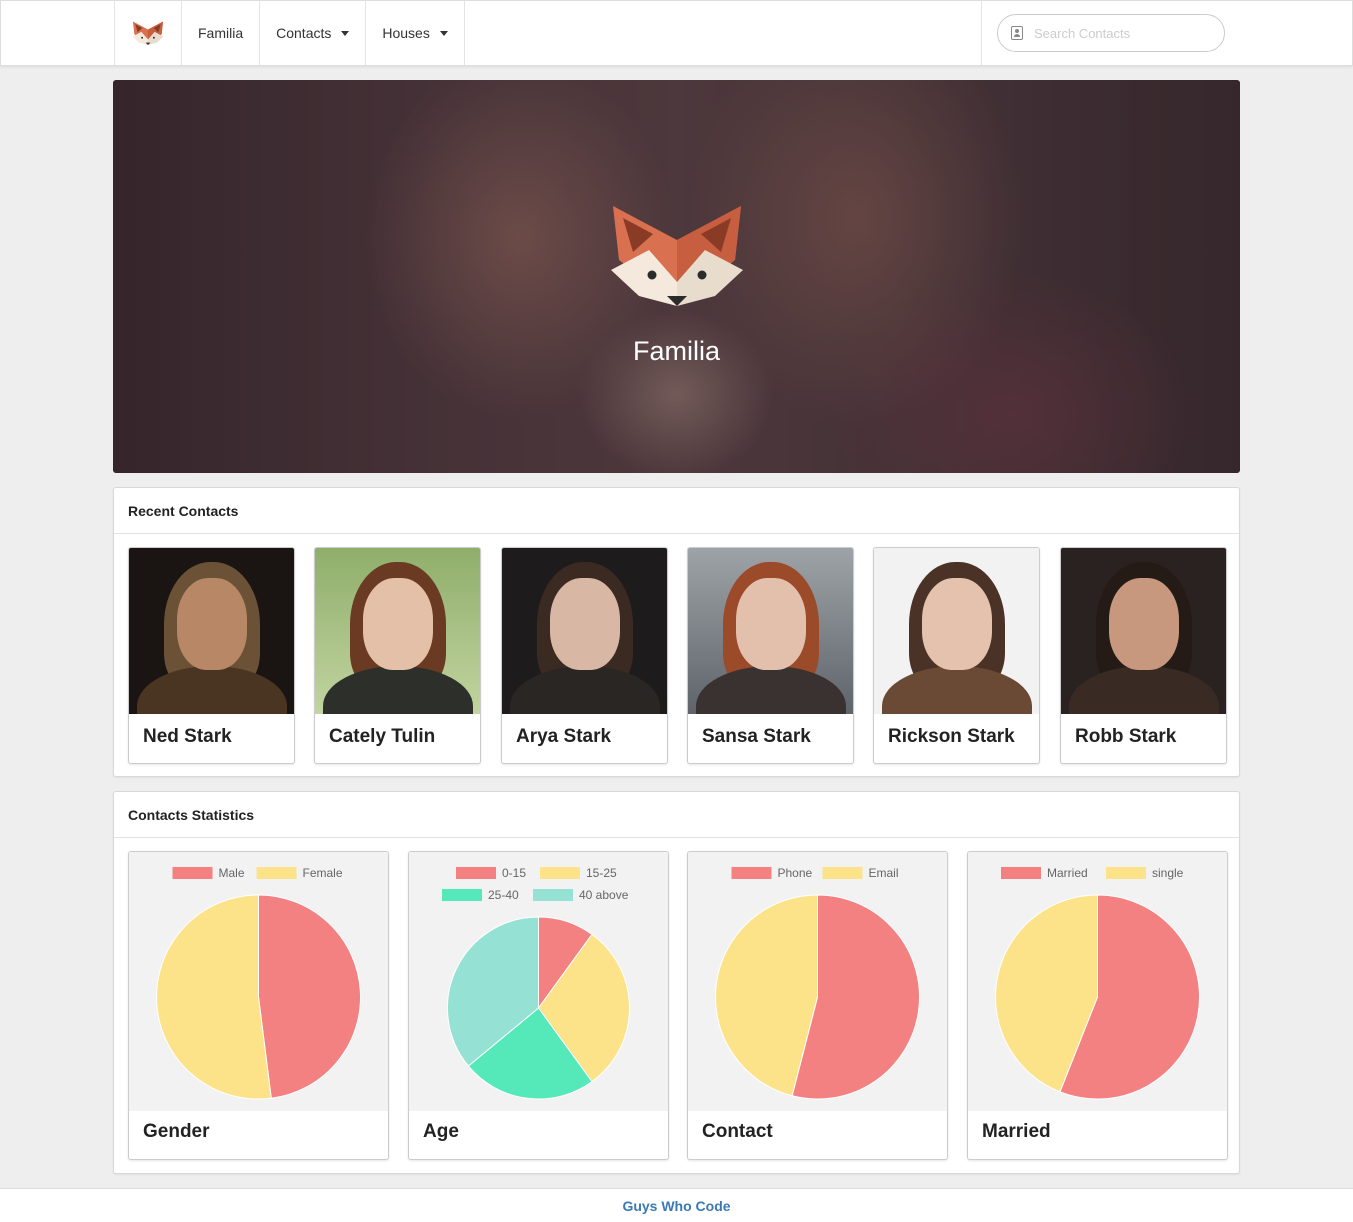  What do you see at coordinates (795, 873) in the screenshot?
I see `legend-label: Phone` at bounding box center [795, 873].